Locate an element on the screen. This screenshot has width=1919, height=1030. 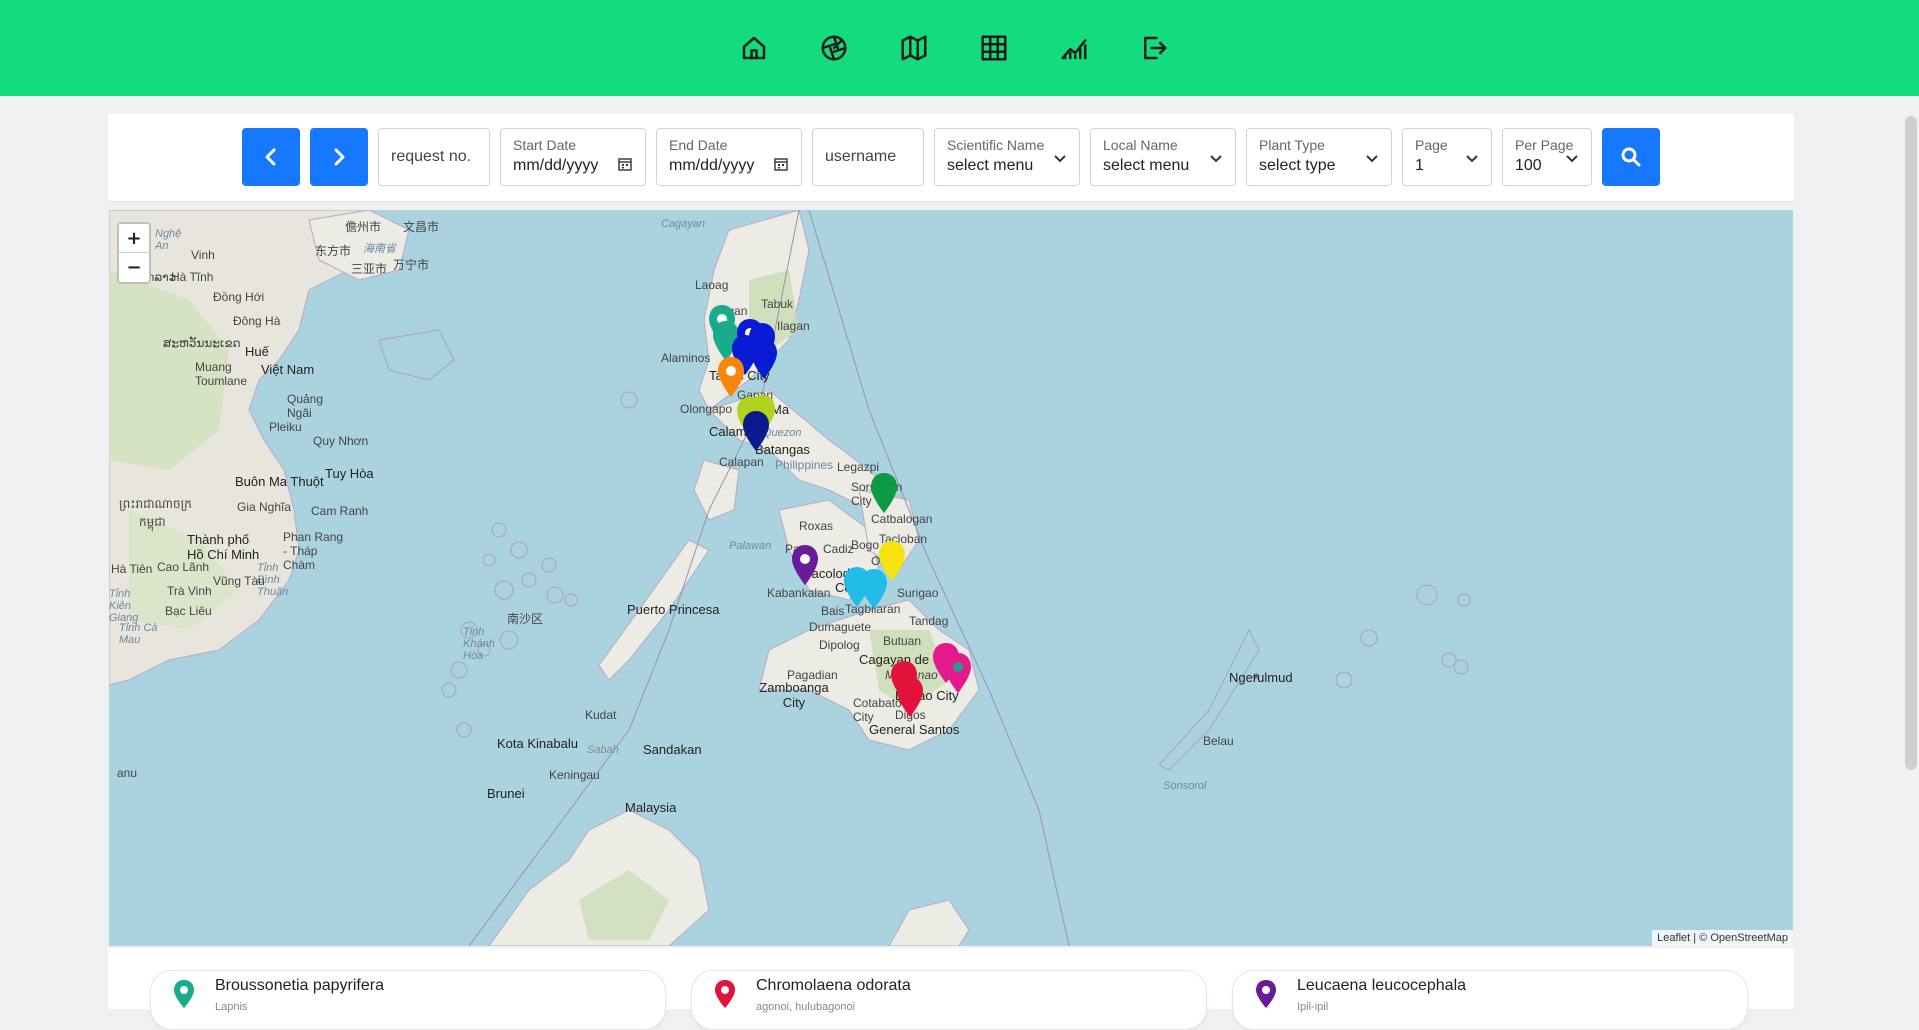
scientific-name-select: Scientific Name select menu is located at coordinates (1007, 157).